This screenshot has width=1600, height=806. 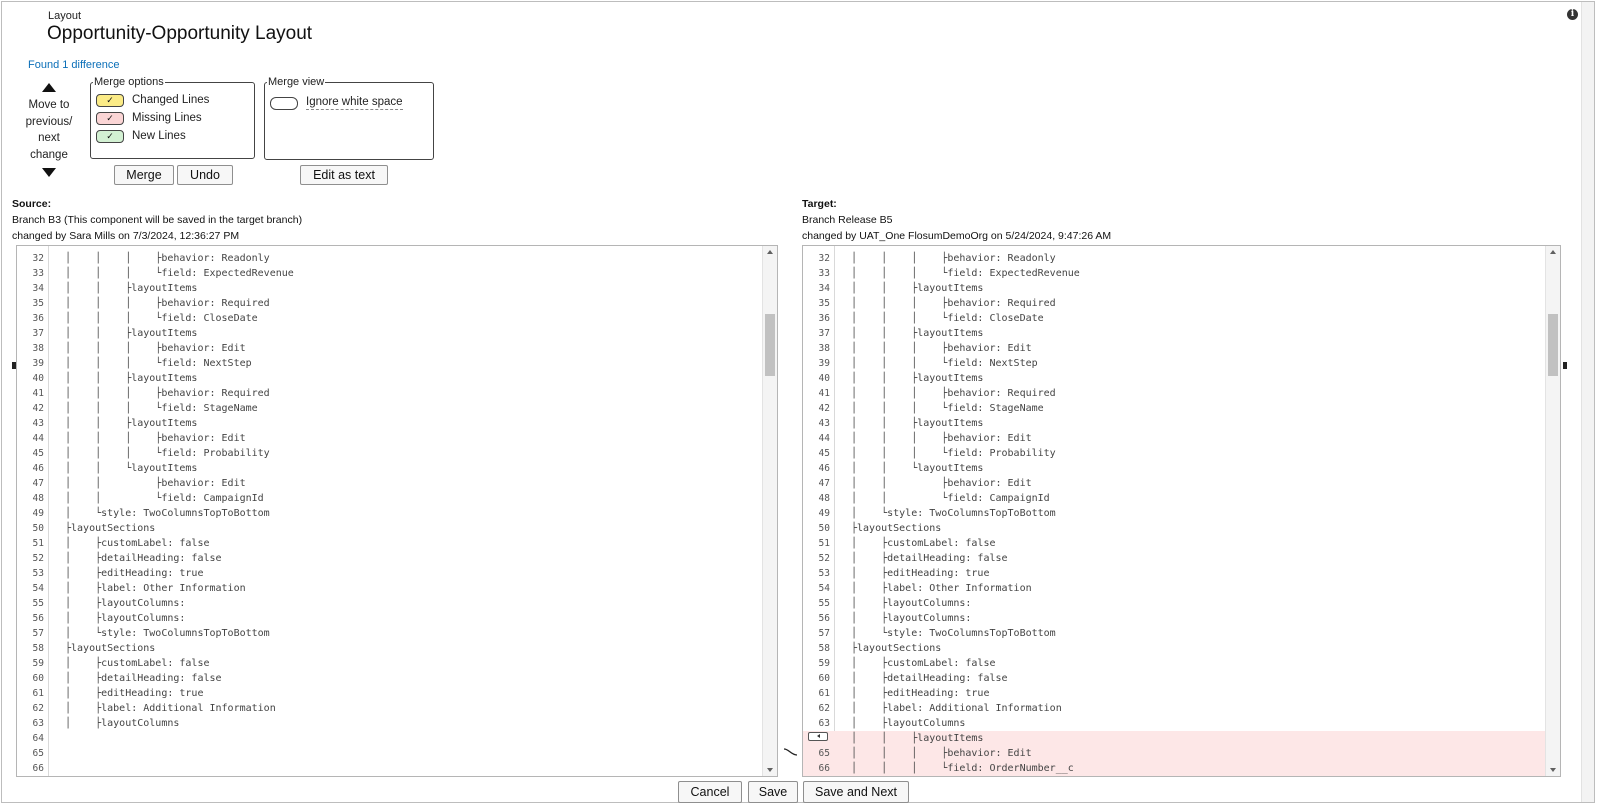 What do you see at coordinates (818, 736) in the screenshot?
I see `copy-line-left-icon` at bounding box center [818, 736].